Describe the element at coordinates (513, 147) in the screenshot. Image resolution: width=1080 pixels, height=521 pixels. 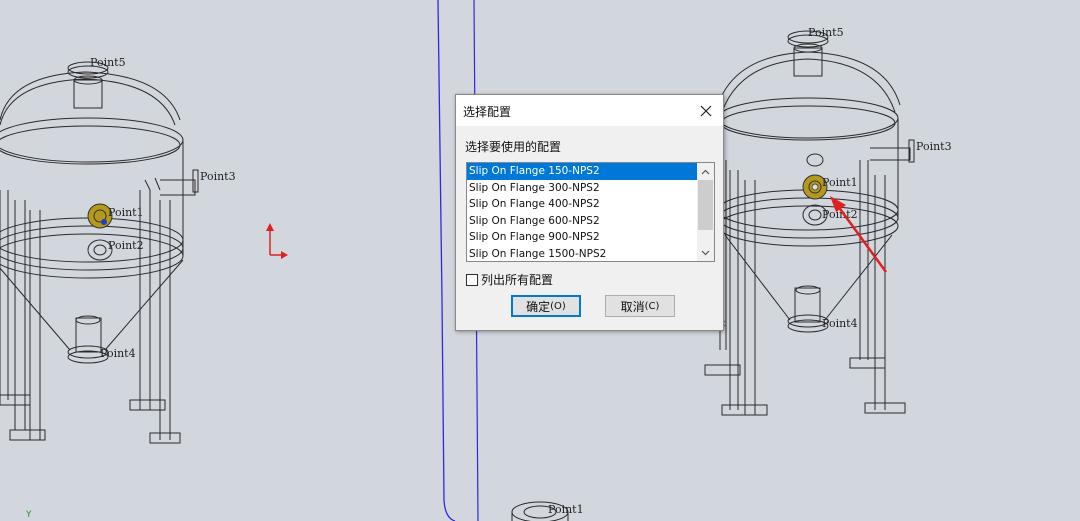
I see `dialog-prompt: 选择要使用的配置` at that location.